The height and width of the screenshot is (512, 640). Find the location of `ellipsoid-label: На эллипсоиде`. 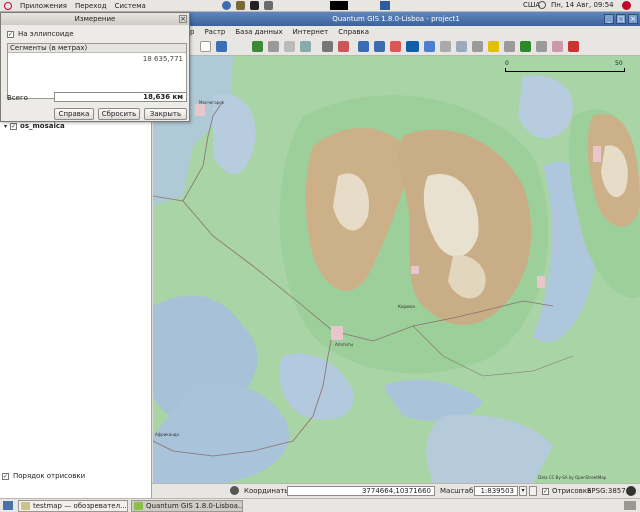

ellipsoid-label: На эллипсоиде is located at coordinates (46, 34).